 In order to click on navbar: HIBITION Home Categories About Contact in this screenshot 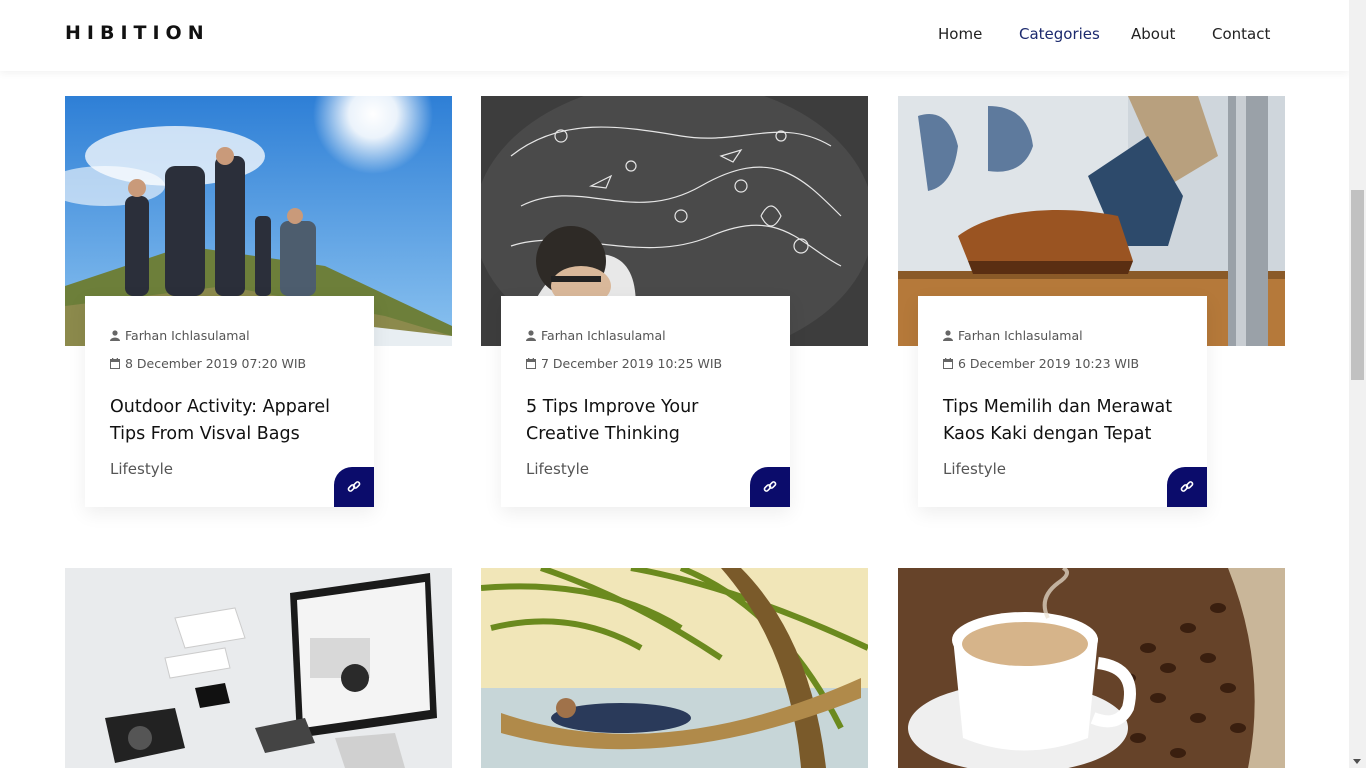, I will do `click(674, 35)`.